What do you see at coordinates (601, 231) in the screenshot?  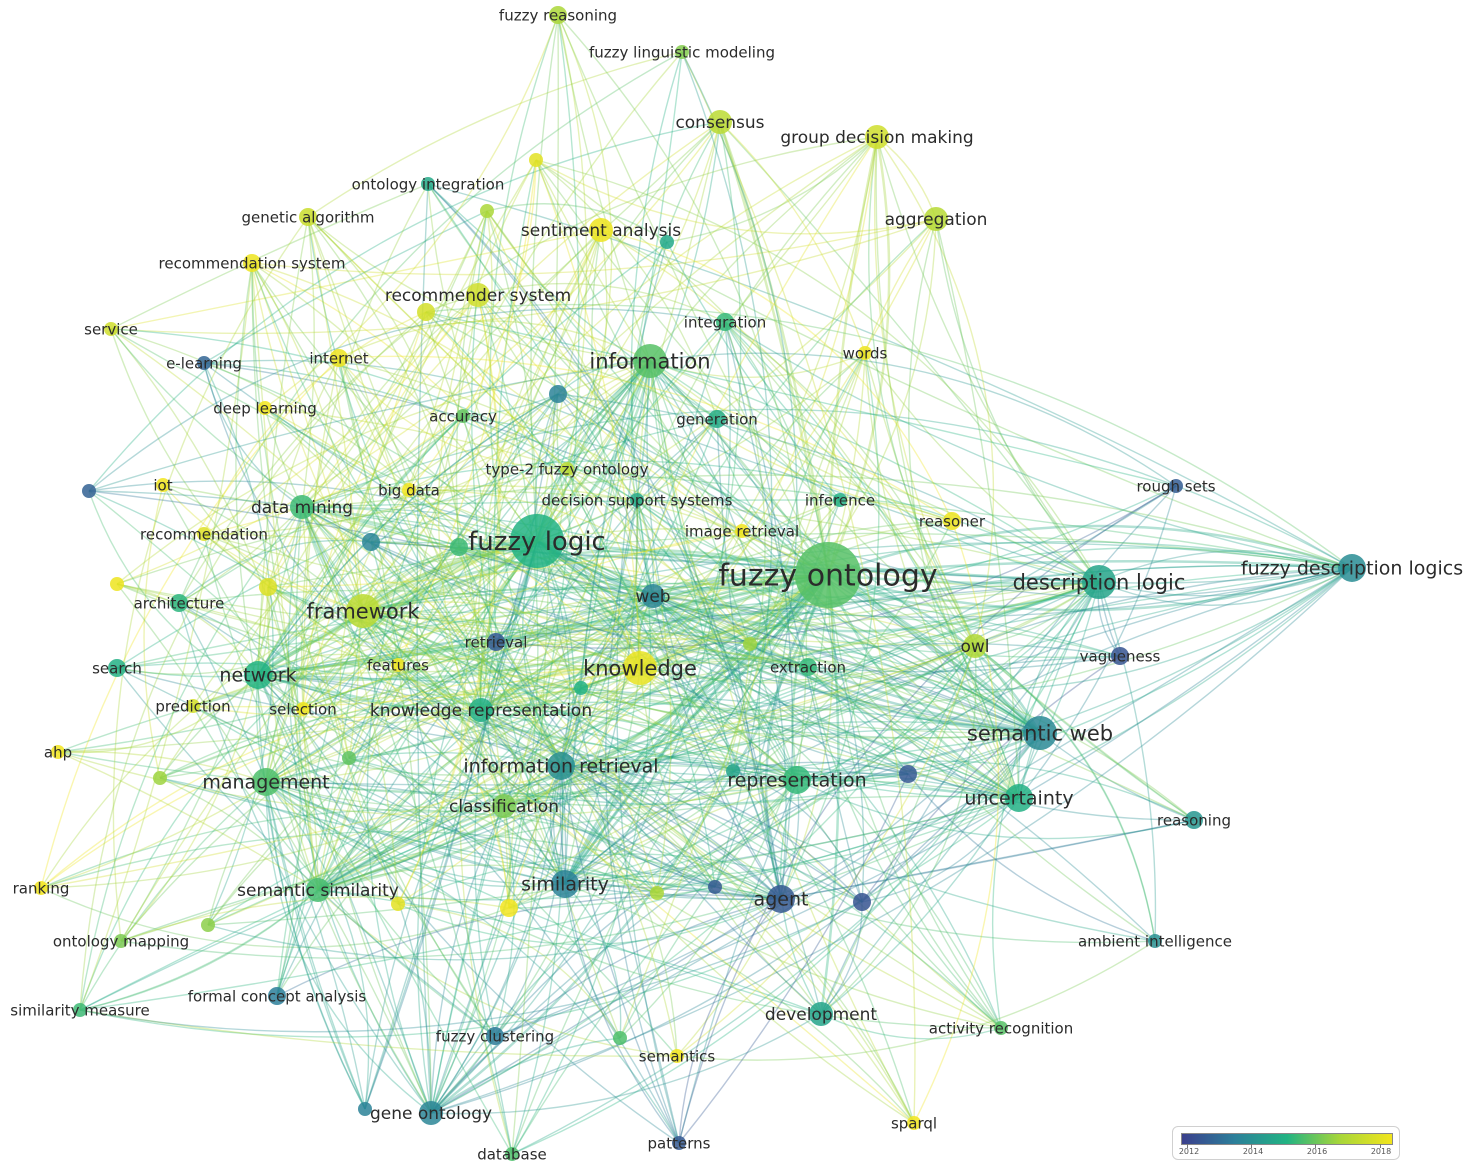 I see `keyword-label: sentiment analysis` at bounding box center [601, 231].